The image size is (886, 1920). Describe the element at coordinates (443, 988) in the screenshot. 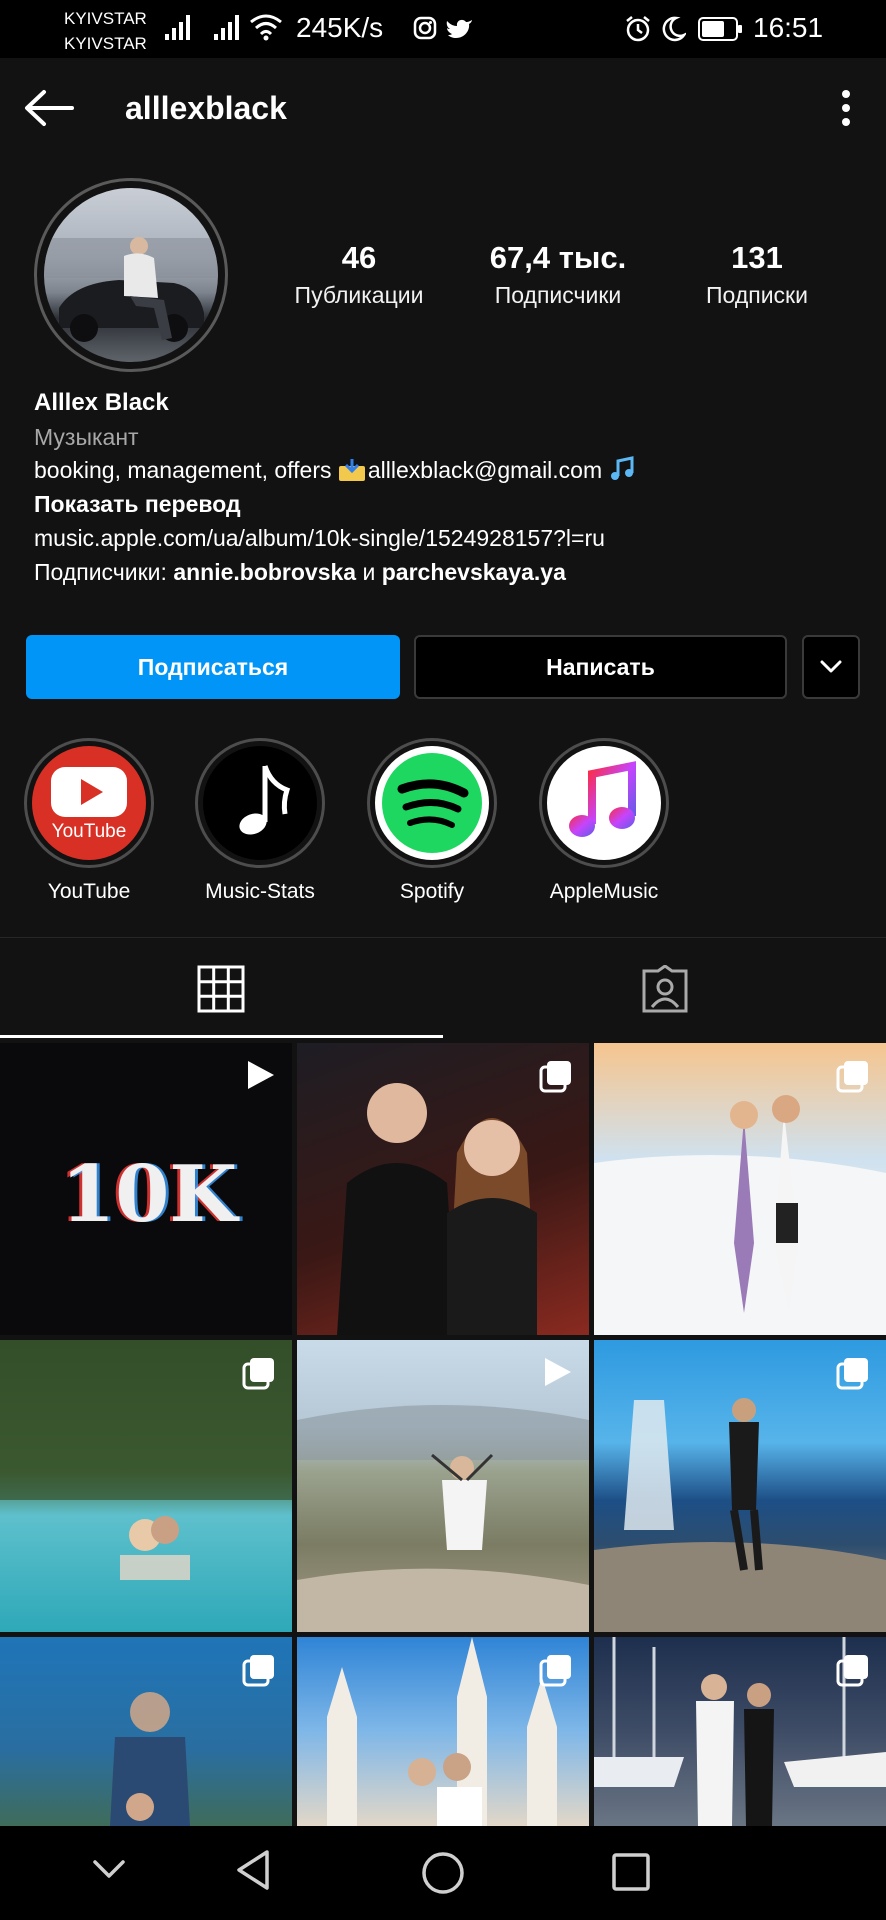

I see `content-tabs` at that location.